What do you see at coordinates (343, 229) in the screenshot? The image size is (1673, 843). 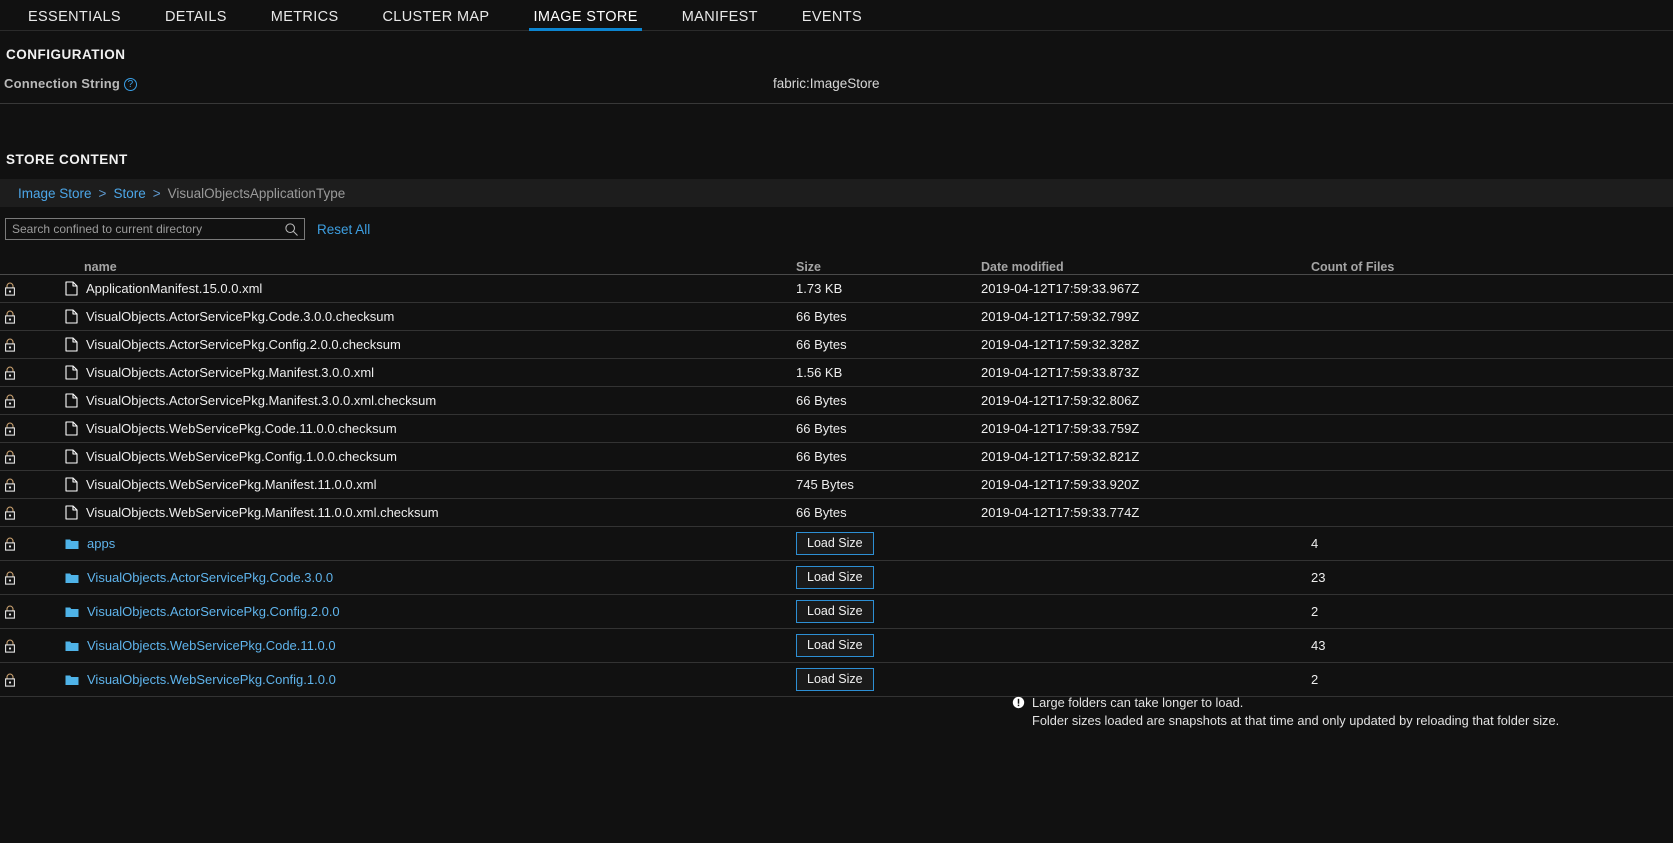 I see `reset-all-button: Reset All` at bounding box center [343, 229].